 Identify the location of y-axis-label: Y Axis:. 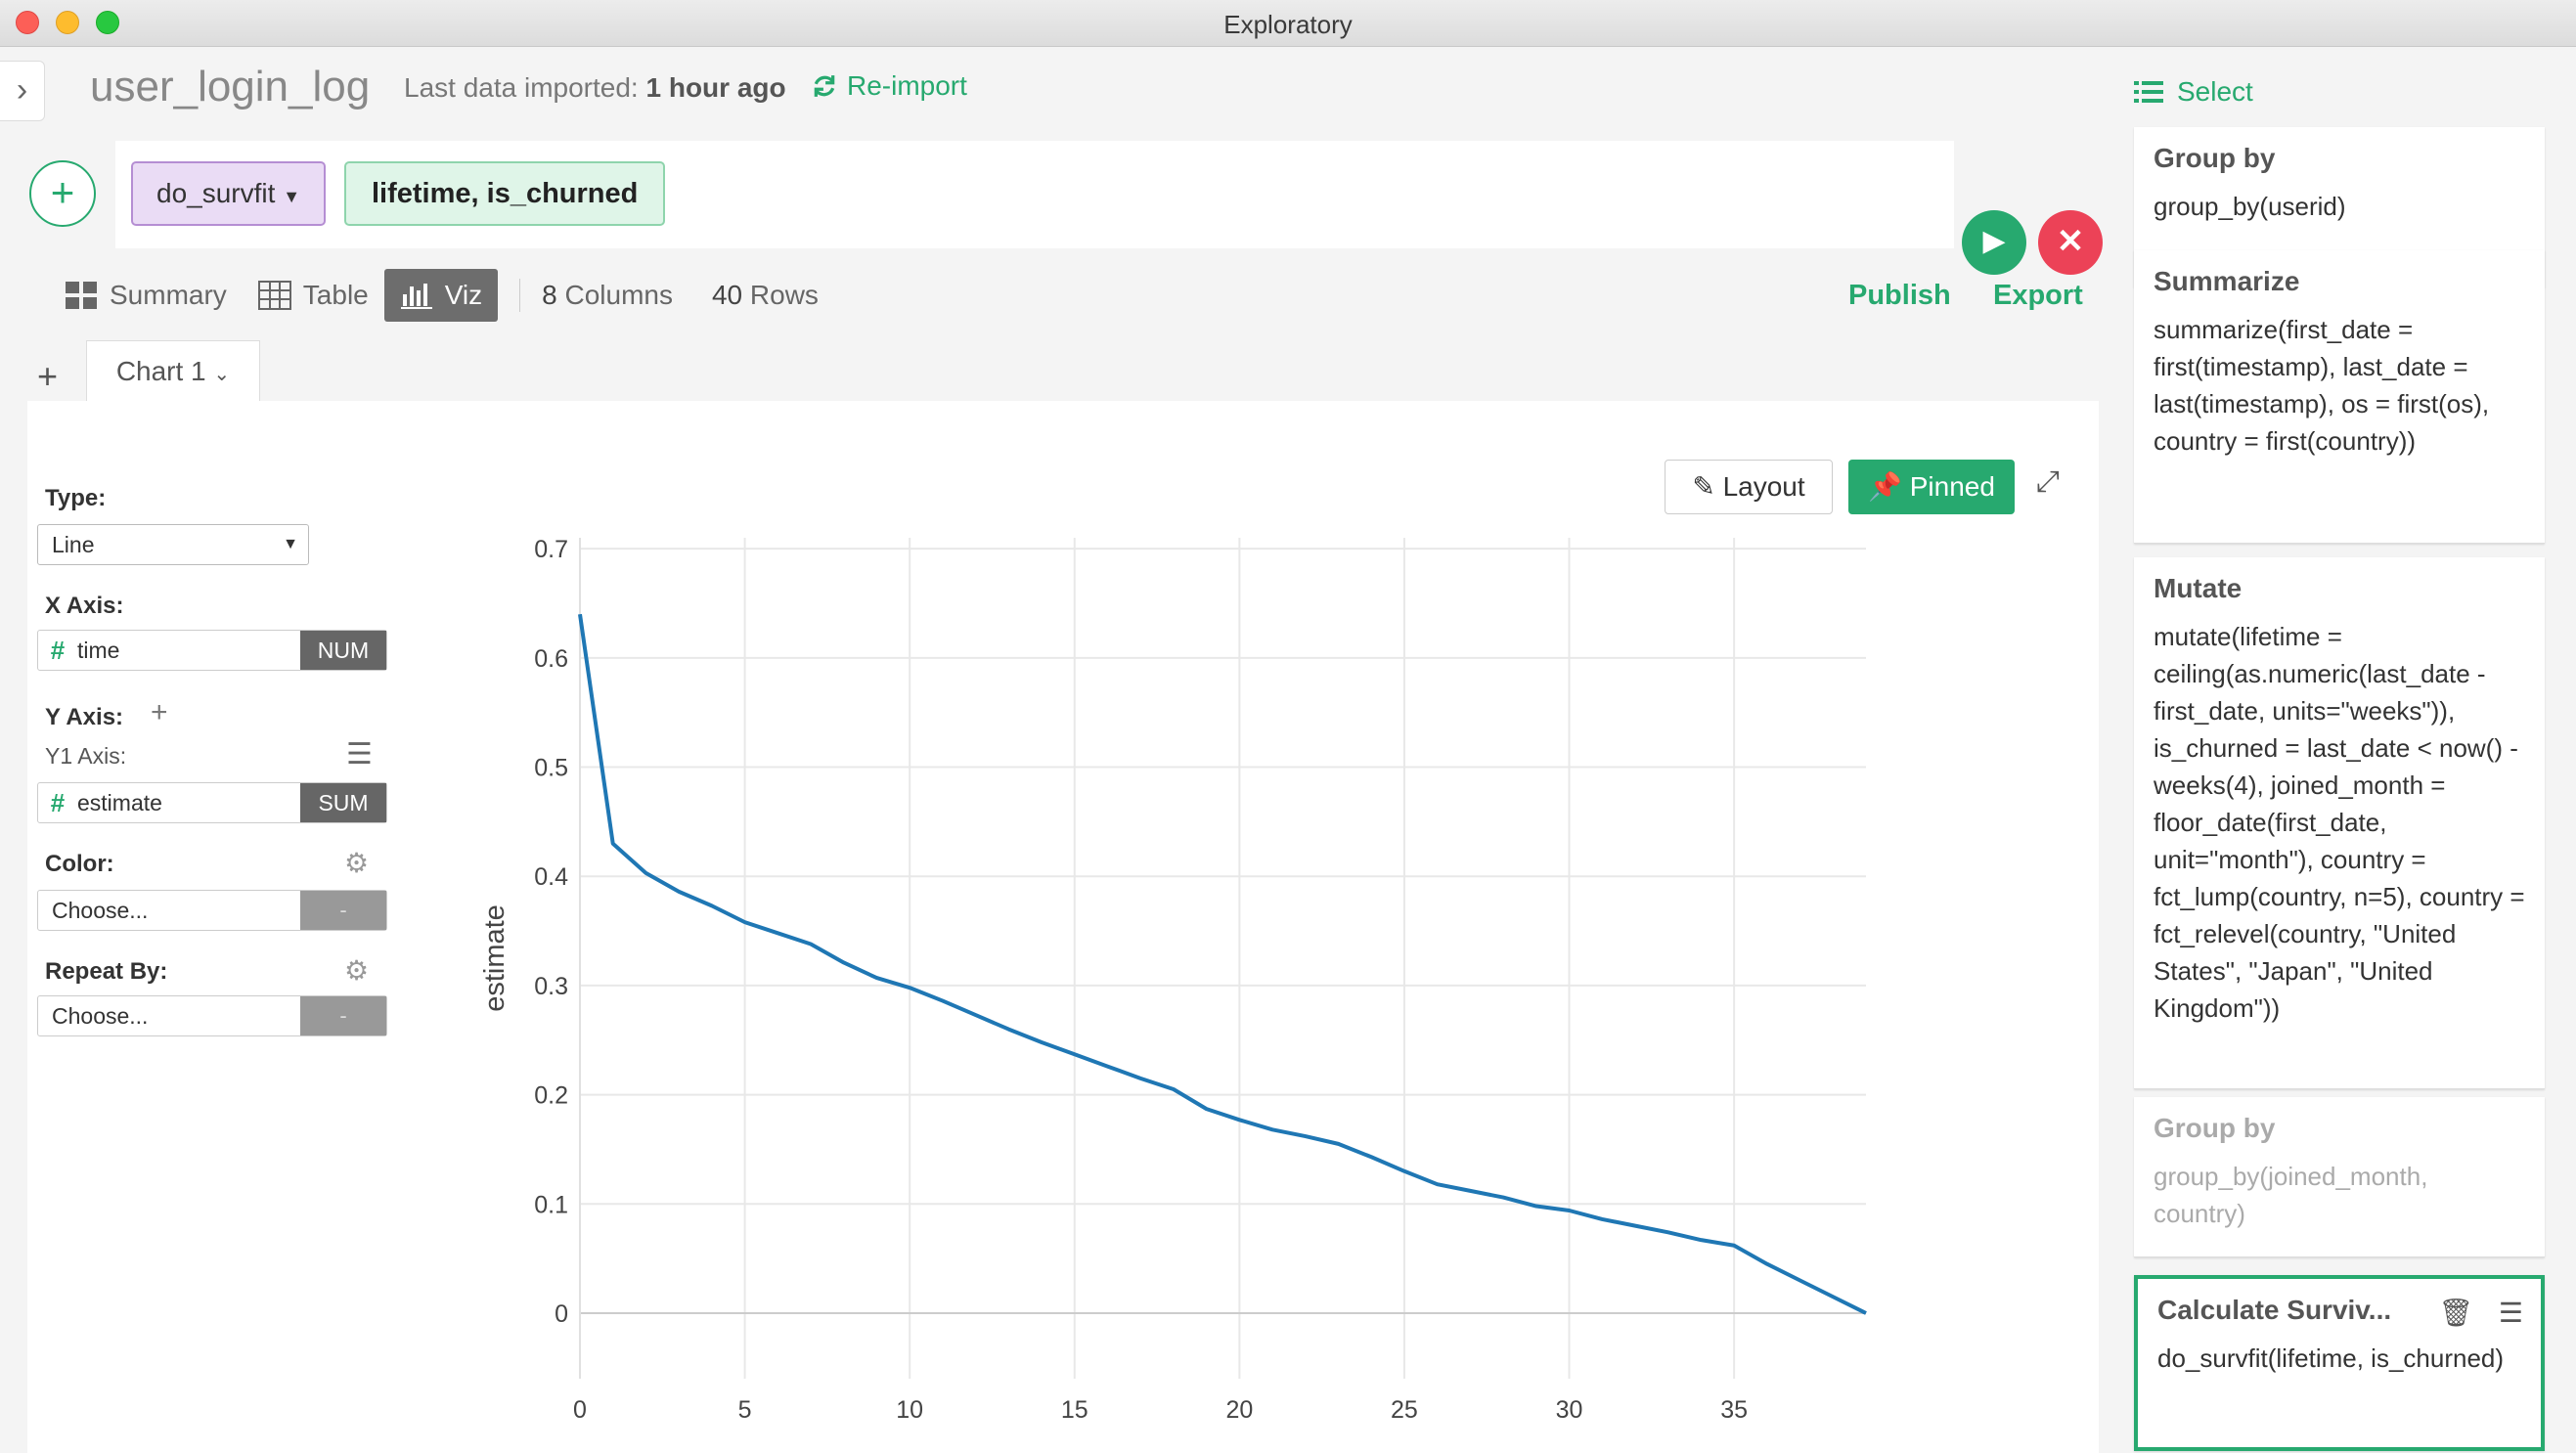
(84, 717).